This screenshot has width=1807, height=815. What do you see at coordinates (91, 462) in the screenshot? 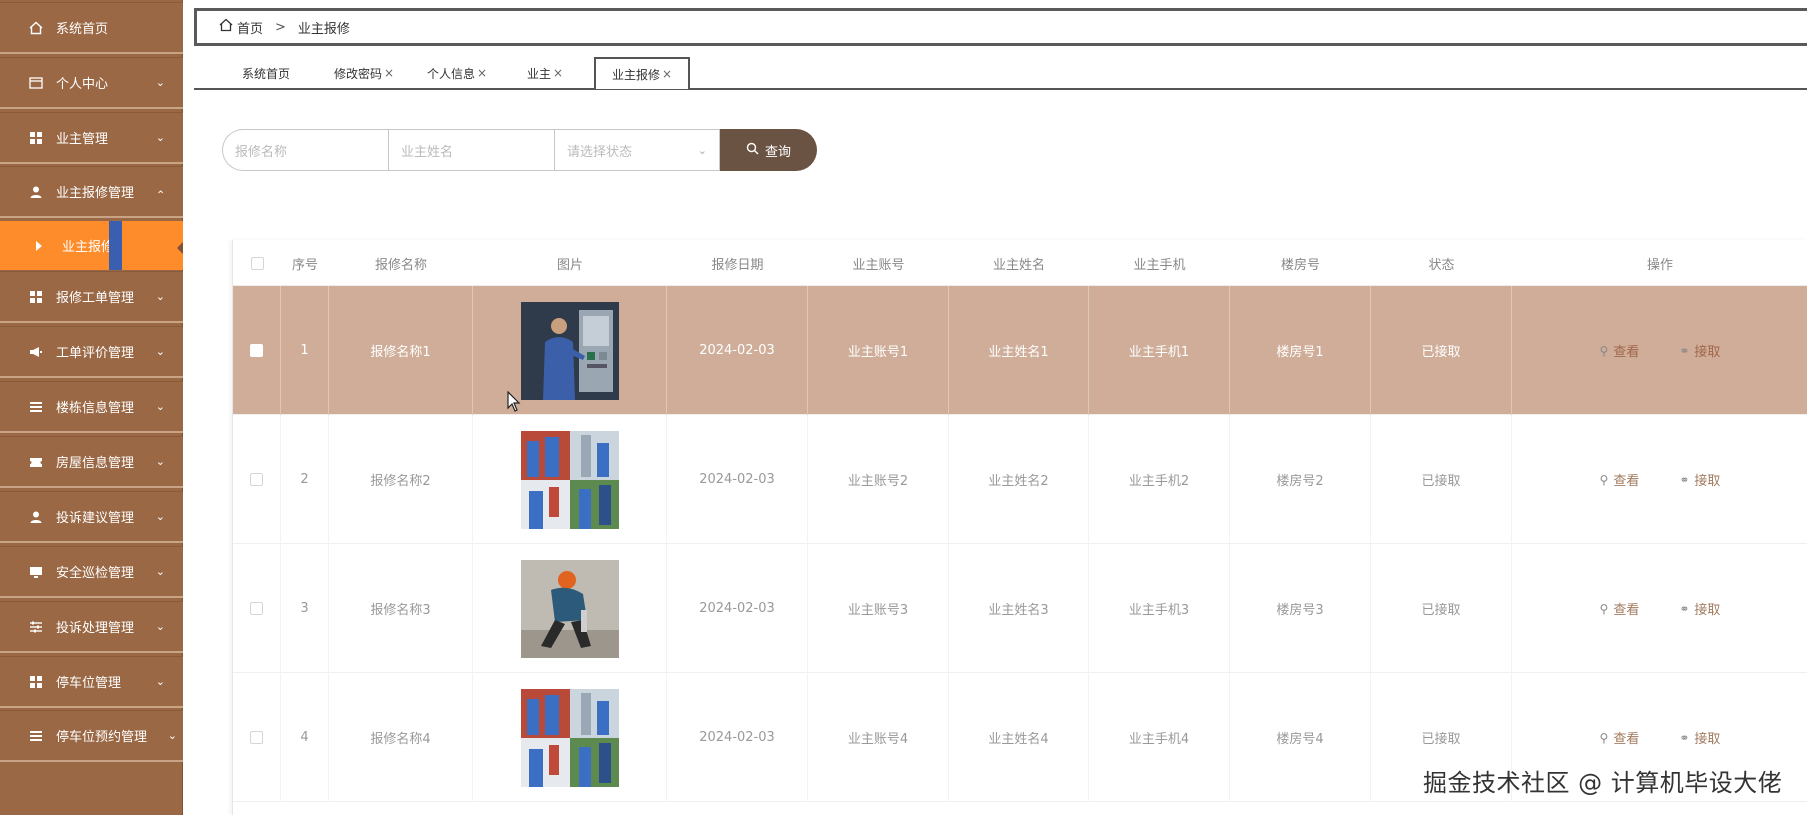
I see `sidebar-item-house: 房屋信息管理 ⌄` at bounding box center [91, 462].